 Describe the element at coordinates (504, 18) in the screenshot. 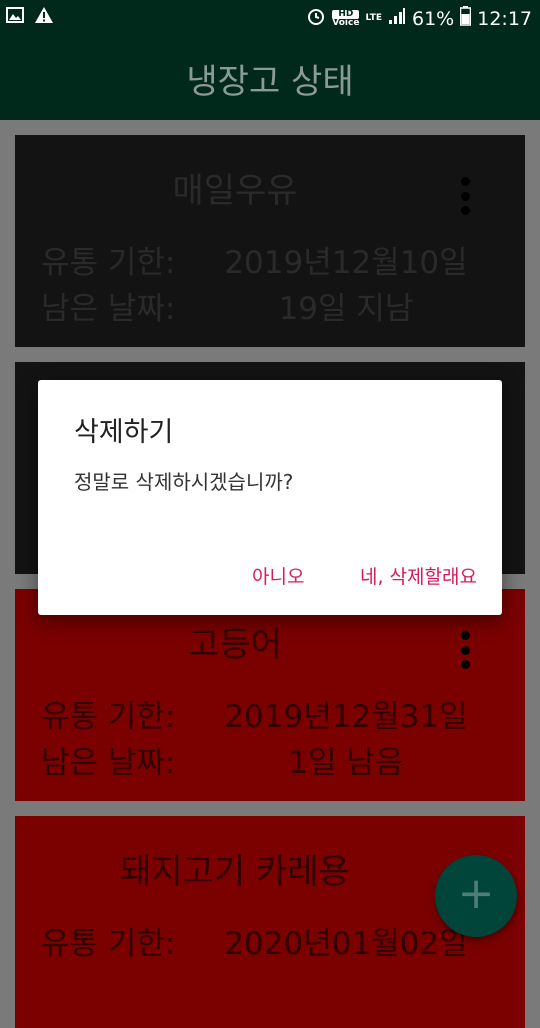

I see `status-time: 12:17` at that location.